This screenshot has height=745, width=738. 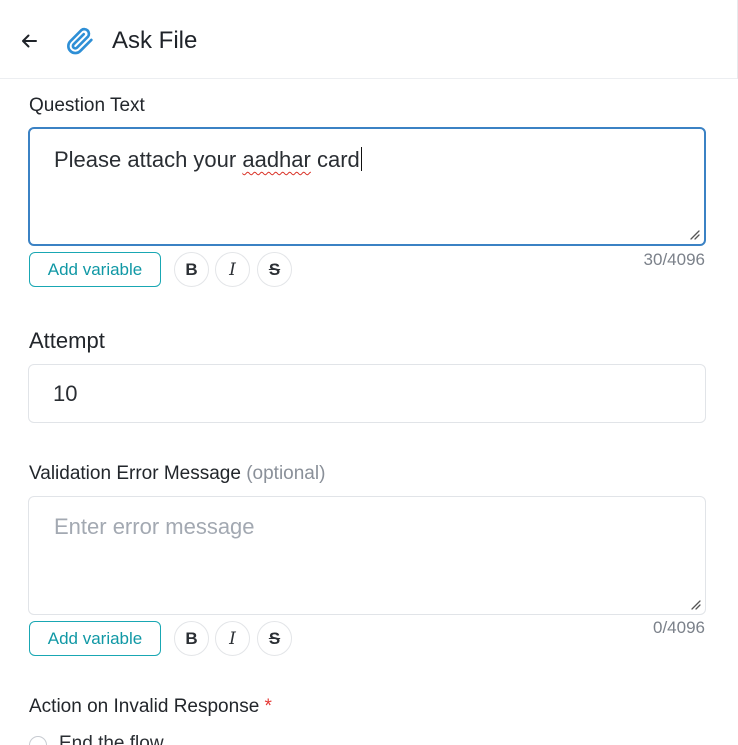 I want to click on question-text-label: Question Text, so click(x=87, y=105).